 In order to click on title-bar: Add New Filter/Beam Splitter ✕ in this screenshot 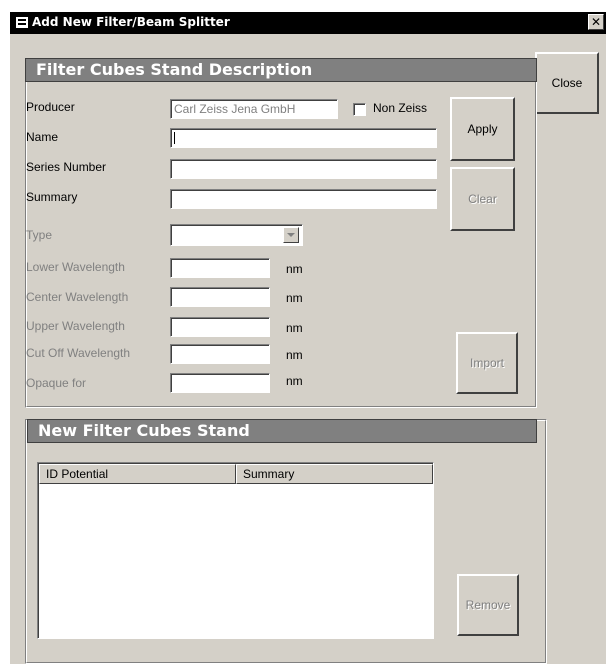, I will do `click(308, 23)`.